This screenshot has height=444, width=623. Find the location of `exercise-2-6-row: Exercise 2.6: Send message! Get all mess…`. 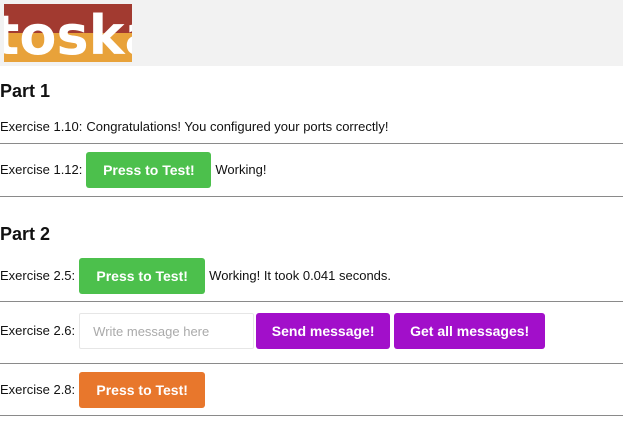

exercise-2-6-row: Exercise 2.6: Send message! Get all mess… is located at coordinates (274, 331).